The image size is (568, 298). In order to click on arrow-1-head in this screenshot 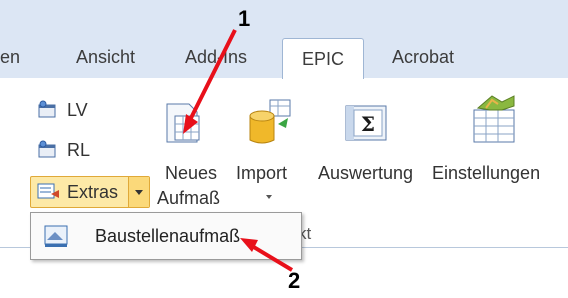, I will do `click(190, 124)`.